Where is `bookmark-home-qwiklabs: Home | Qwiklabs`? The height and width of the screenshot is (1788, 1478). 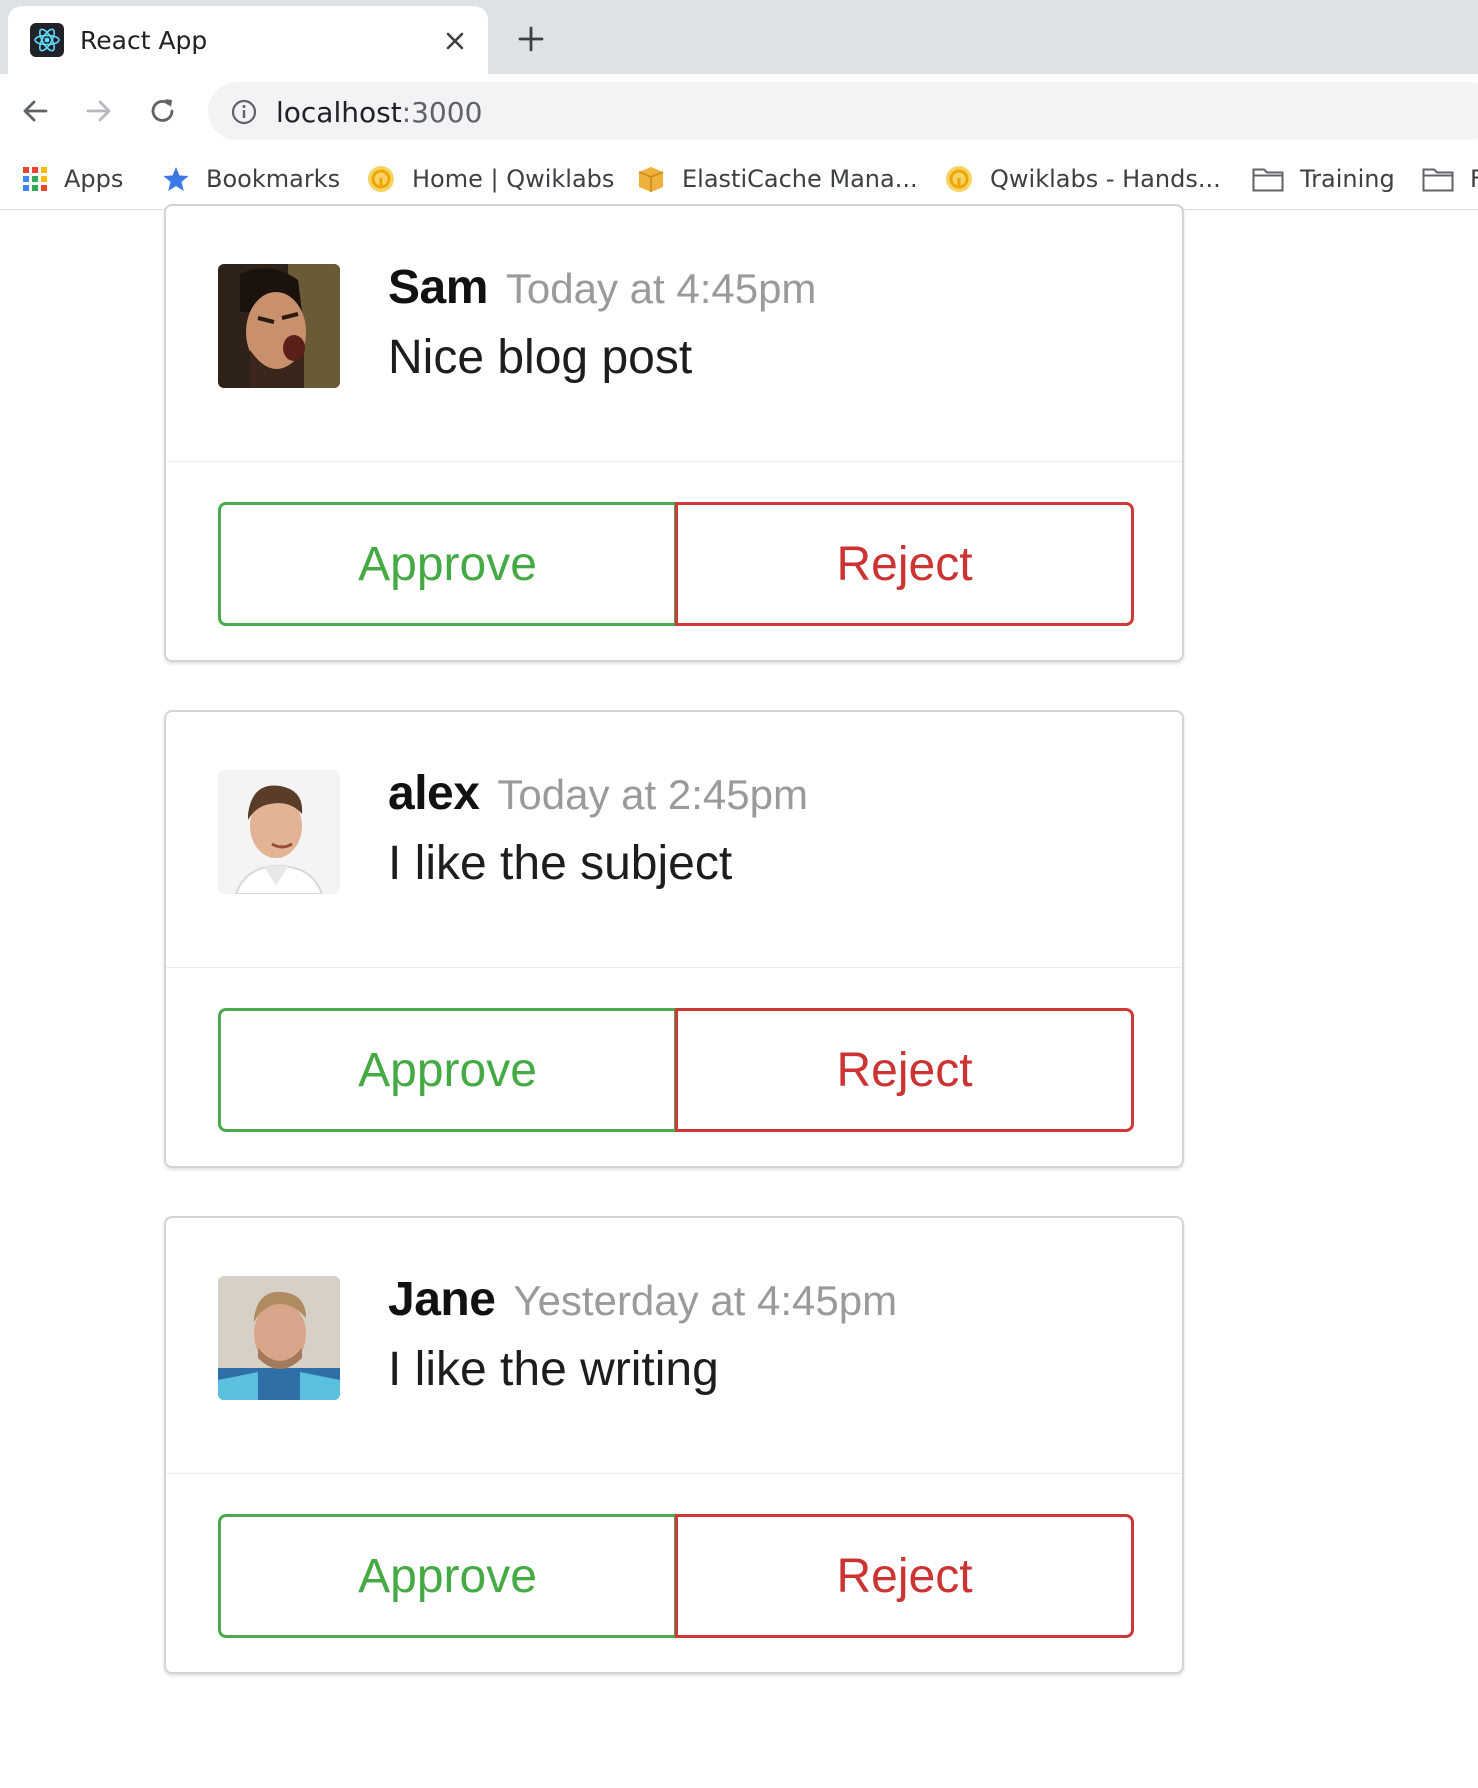
bookmark-home-qwiklabs: Home | Qwiklabs is located at coordinates (490, 179).